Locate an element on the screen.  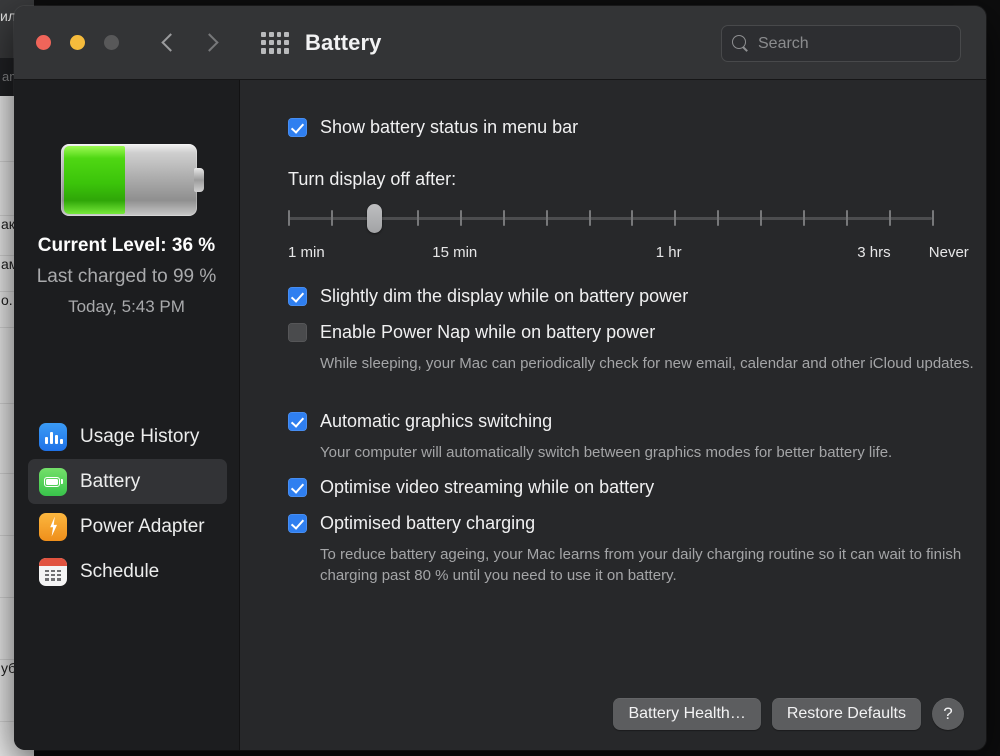
battery-terminal is located at coordinates (199, 180).